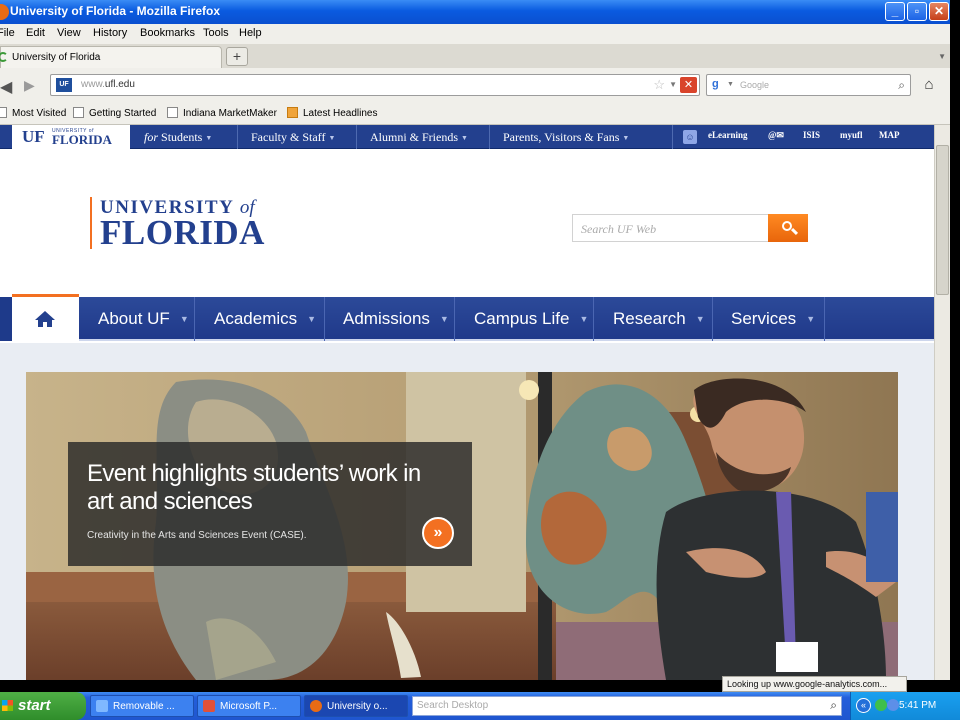  I want to click on utility-link-parents-visitors-fans: Parents, Visitors & Fans ▼, so click(566, 139).